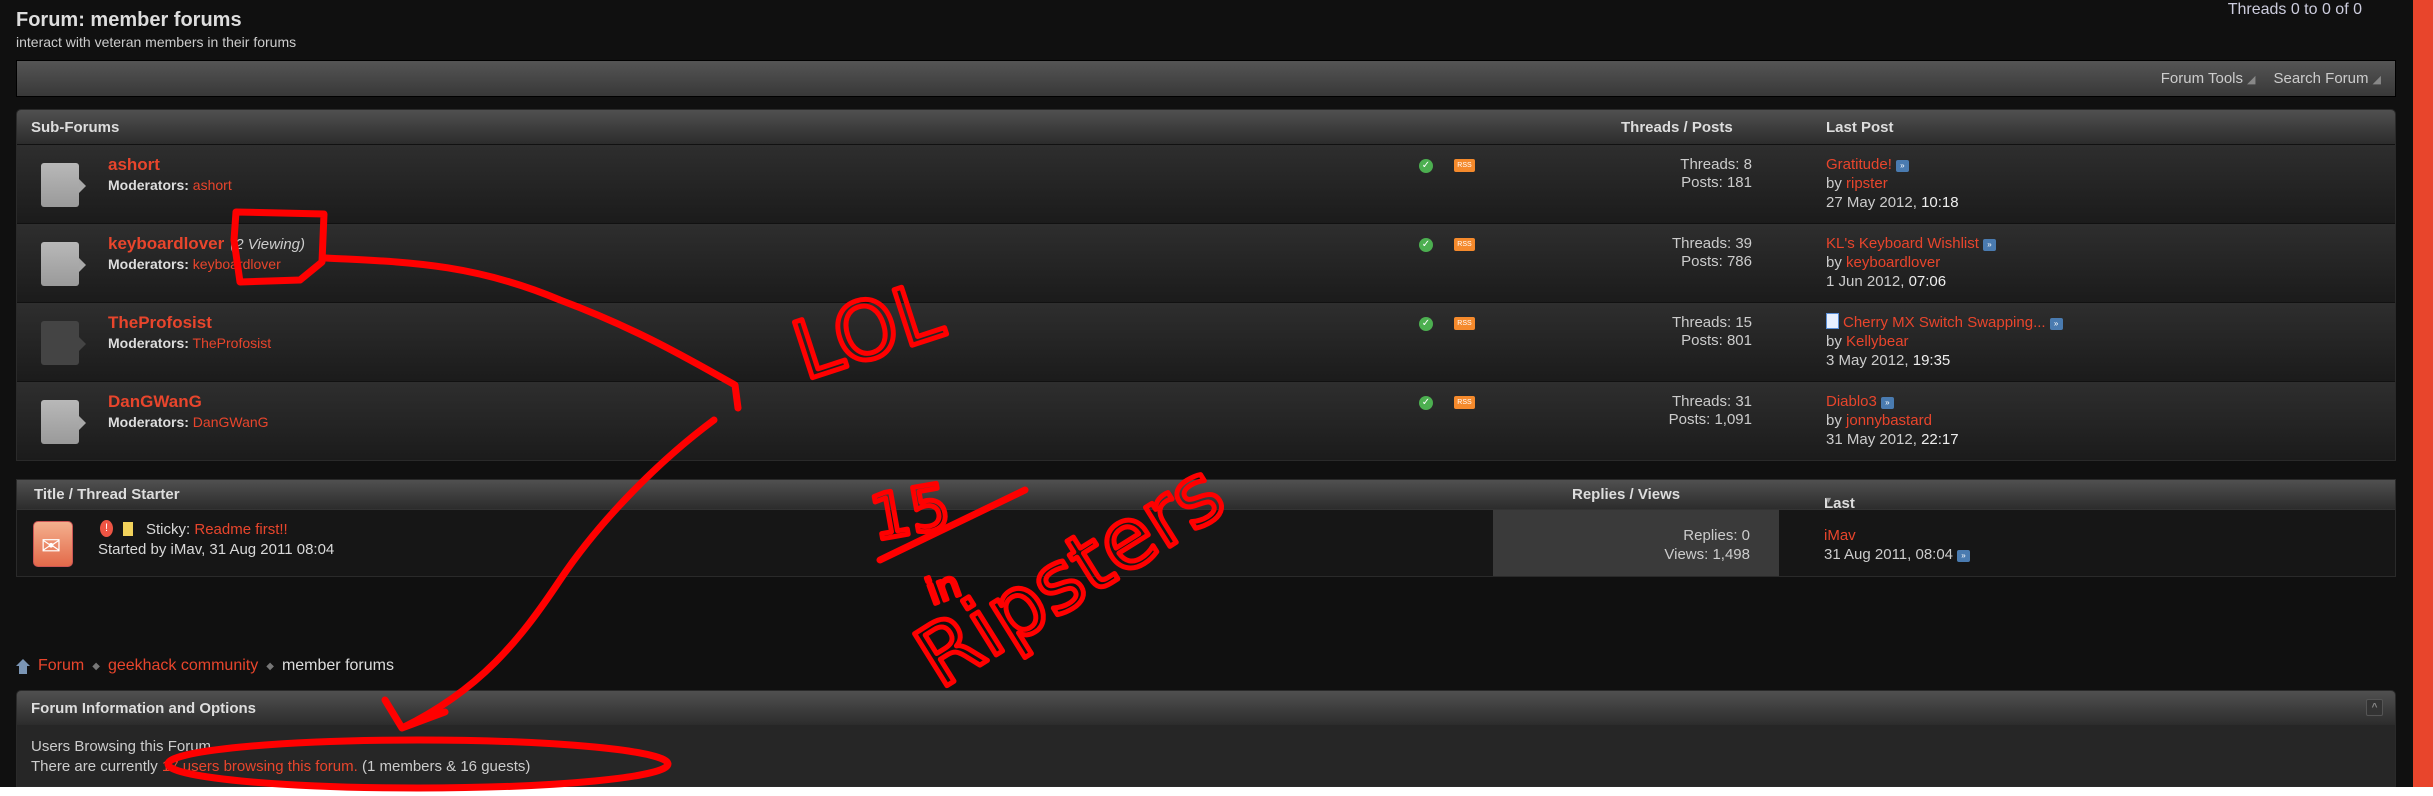 This screenshot has height=796, width=2433. Describe the element at coordinates (106, 528) in the screenshot. I see `important-icon: !` at that location.